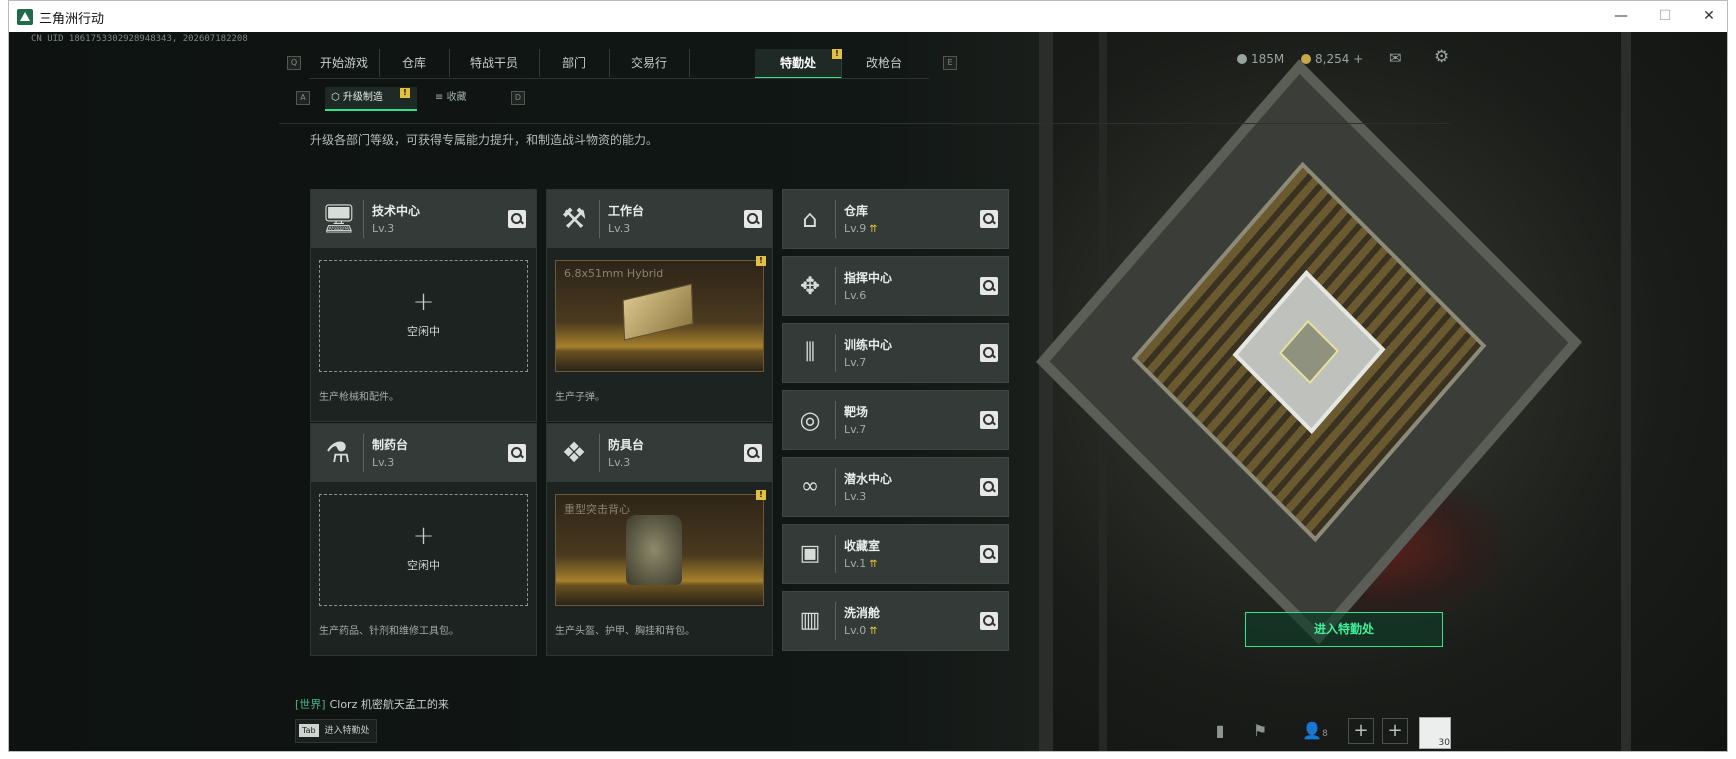 This screenshot has width=1736, height=759. What do you see at coordinates (347, 731) in the screenshot?
I see `tab-hint-label: 进入特勤处` at bounding box center [347, 731].